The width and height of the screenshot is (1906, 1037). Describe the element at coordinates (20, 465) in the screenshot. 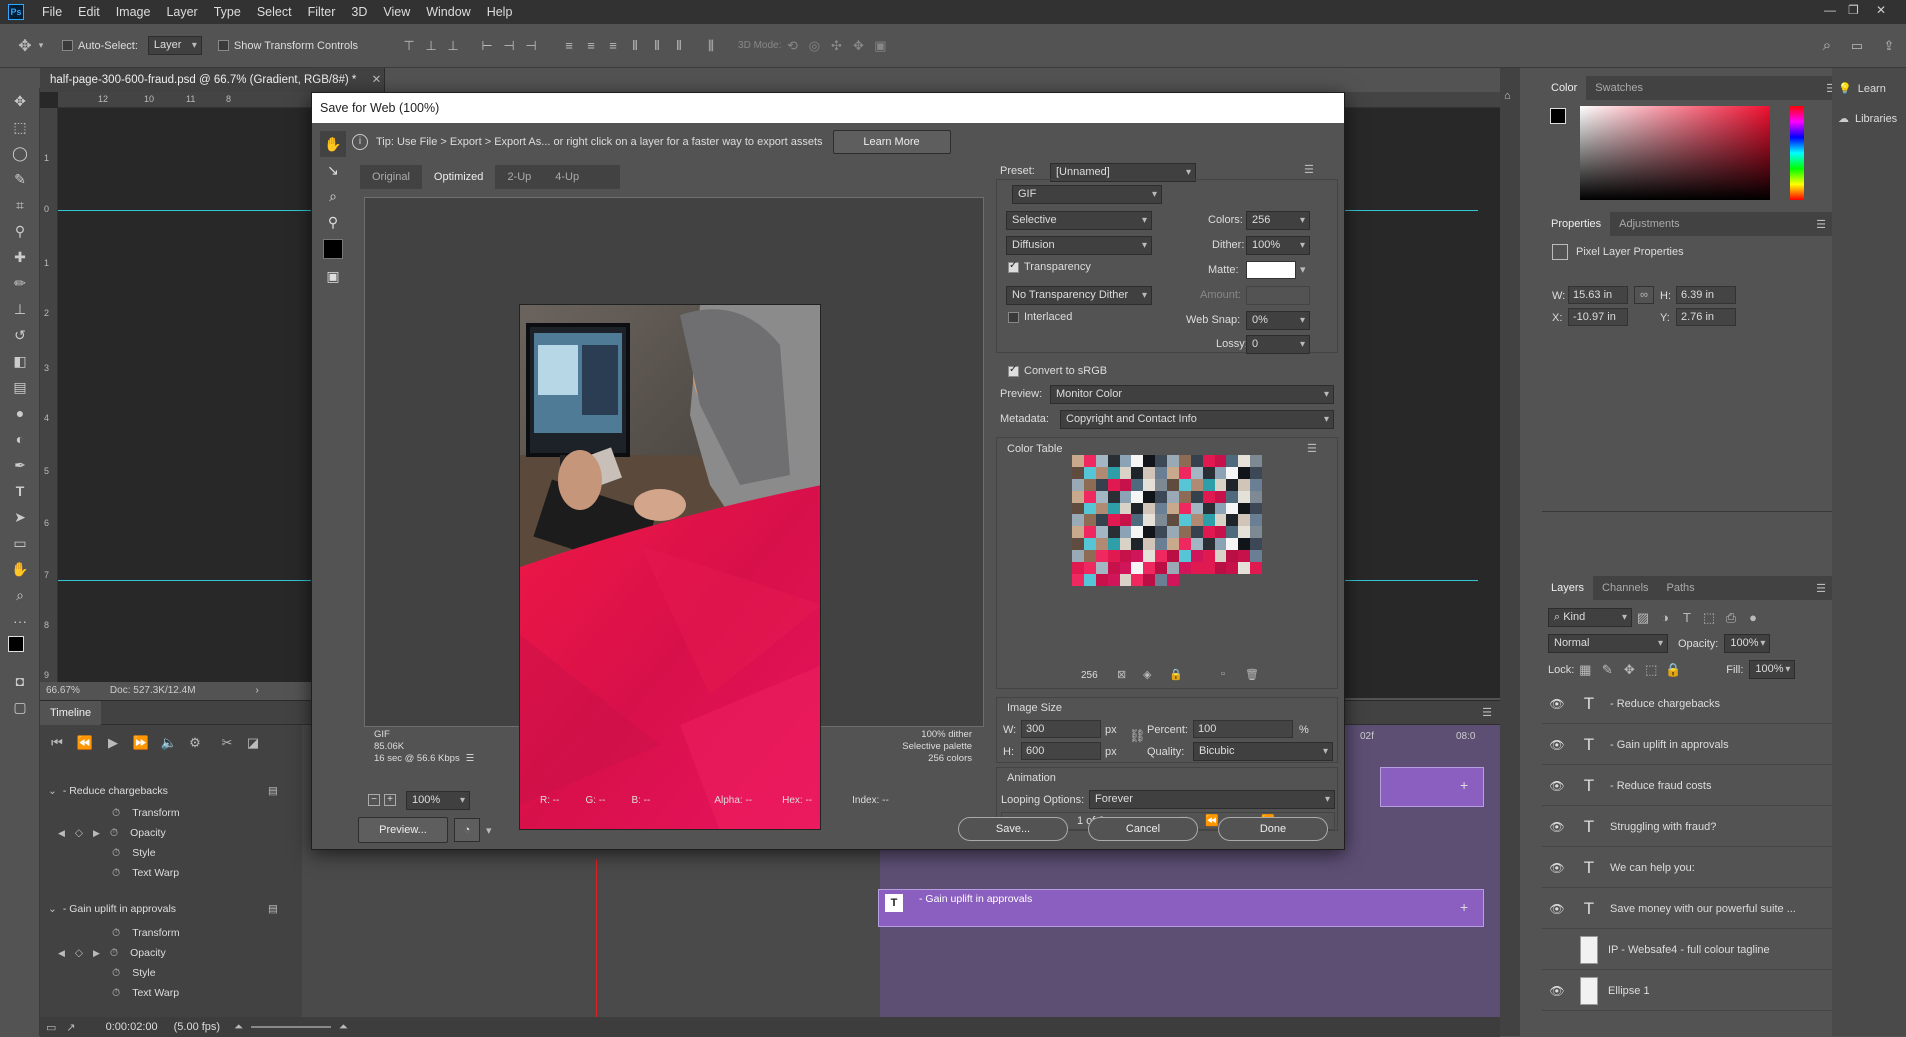

I see `pen-tool-icon: ✒` at that location.